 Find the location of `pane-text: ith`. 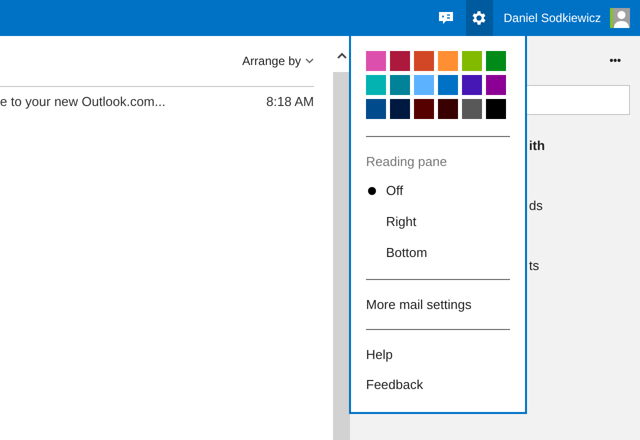

pane-text: ith is located at coordinates (537, 146).